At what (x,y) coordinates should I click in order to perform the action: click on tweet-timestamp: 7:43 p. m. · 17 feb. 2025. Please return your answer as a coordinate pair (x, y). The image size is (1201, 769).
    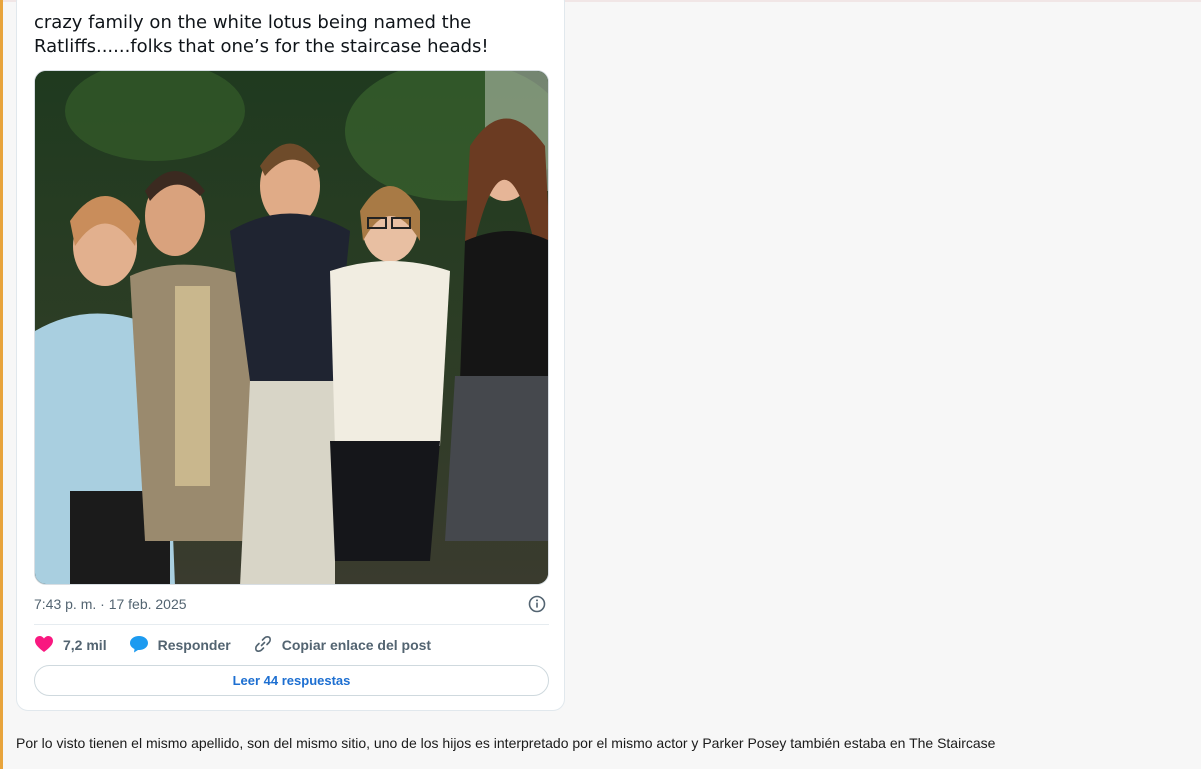
    Looking at the image, I should click on (110, 604).